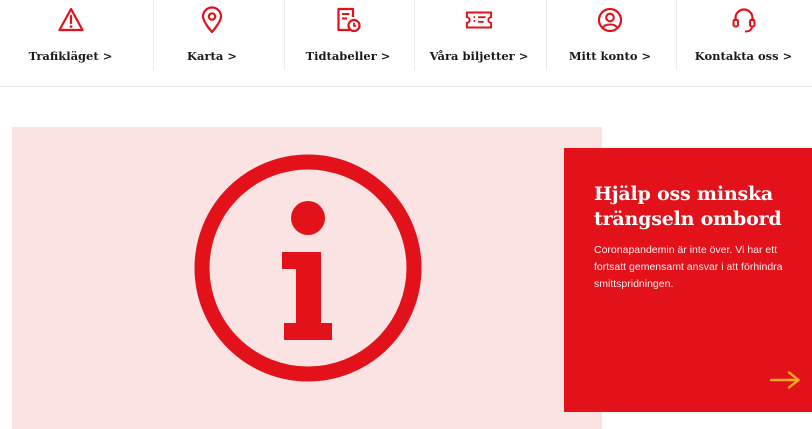 The width and height of the screenshot is (812, 429). What do you see at coordinates (743, 43) in the screenshot?
I see `nav-item-kontakta-oss: Kontakta oss >` at bounding box center [743, 43].